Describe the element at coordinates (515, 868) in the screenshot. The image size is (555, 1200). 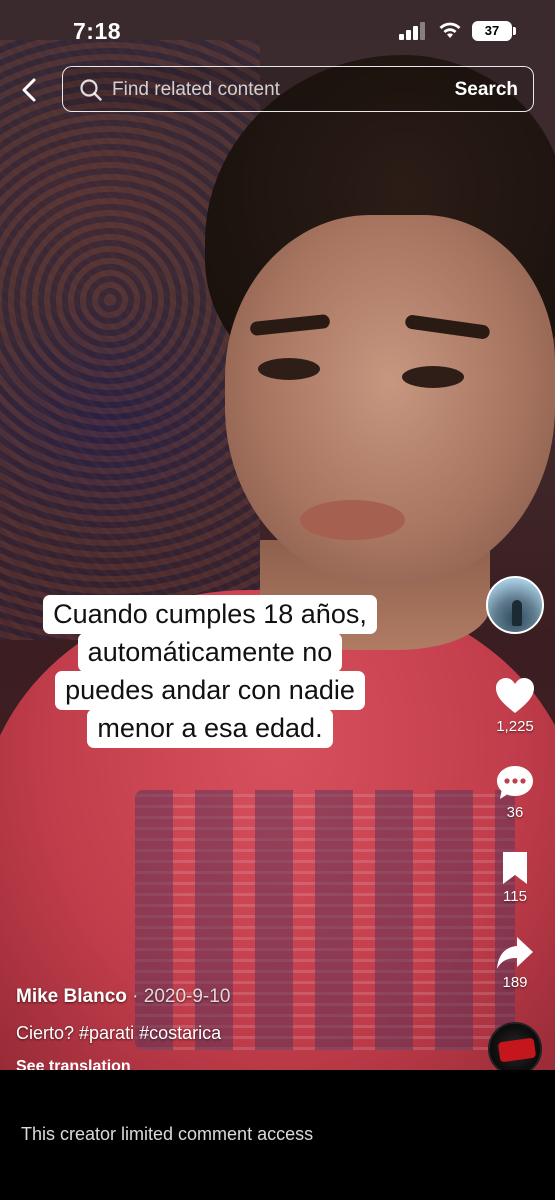
I see `bookmark-icon` at that location.